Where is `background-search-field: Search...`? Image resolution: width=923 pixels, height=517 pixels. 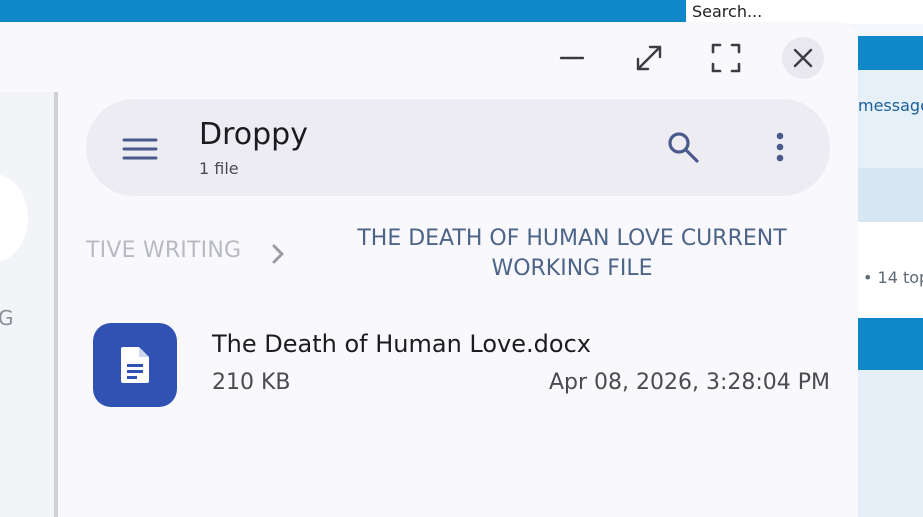
background-search-field: Search... is located at coordinates (804, 12).